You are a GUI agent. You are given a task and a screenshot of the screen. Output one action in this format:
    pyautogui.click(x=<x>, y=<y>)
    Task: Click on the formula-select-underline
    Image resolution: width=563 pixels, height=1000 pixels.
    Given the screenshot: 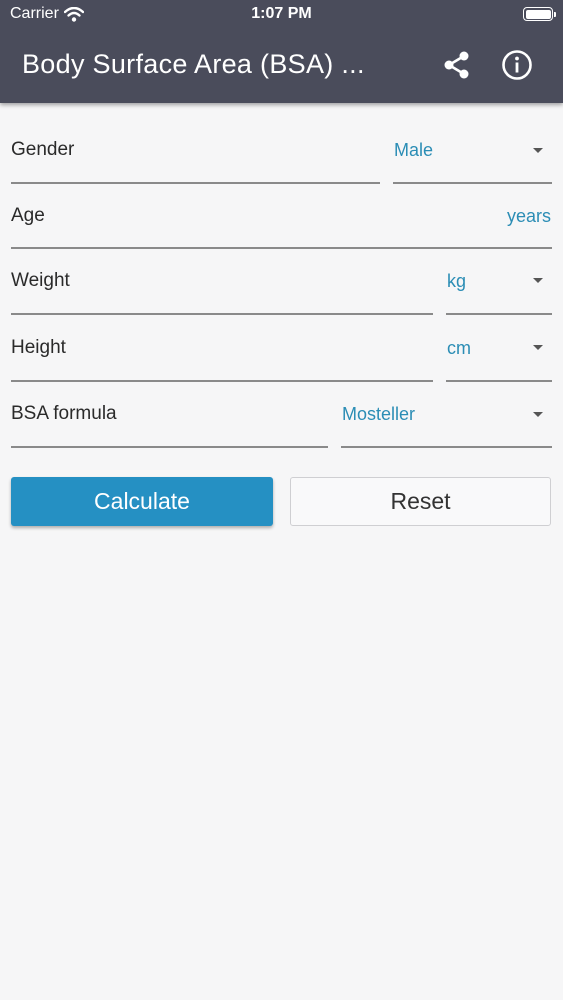 What is the action you would take?
    pyautogui.click(x=446, y=447)
    